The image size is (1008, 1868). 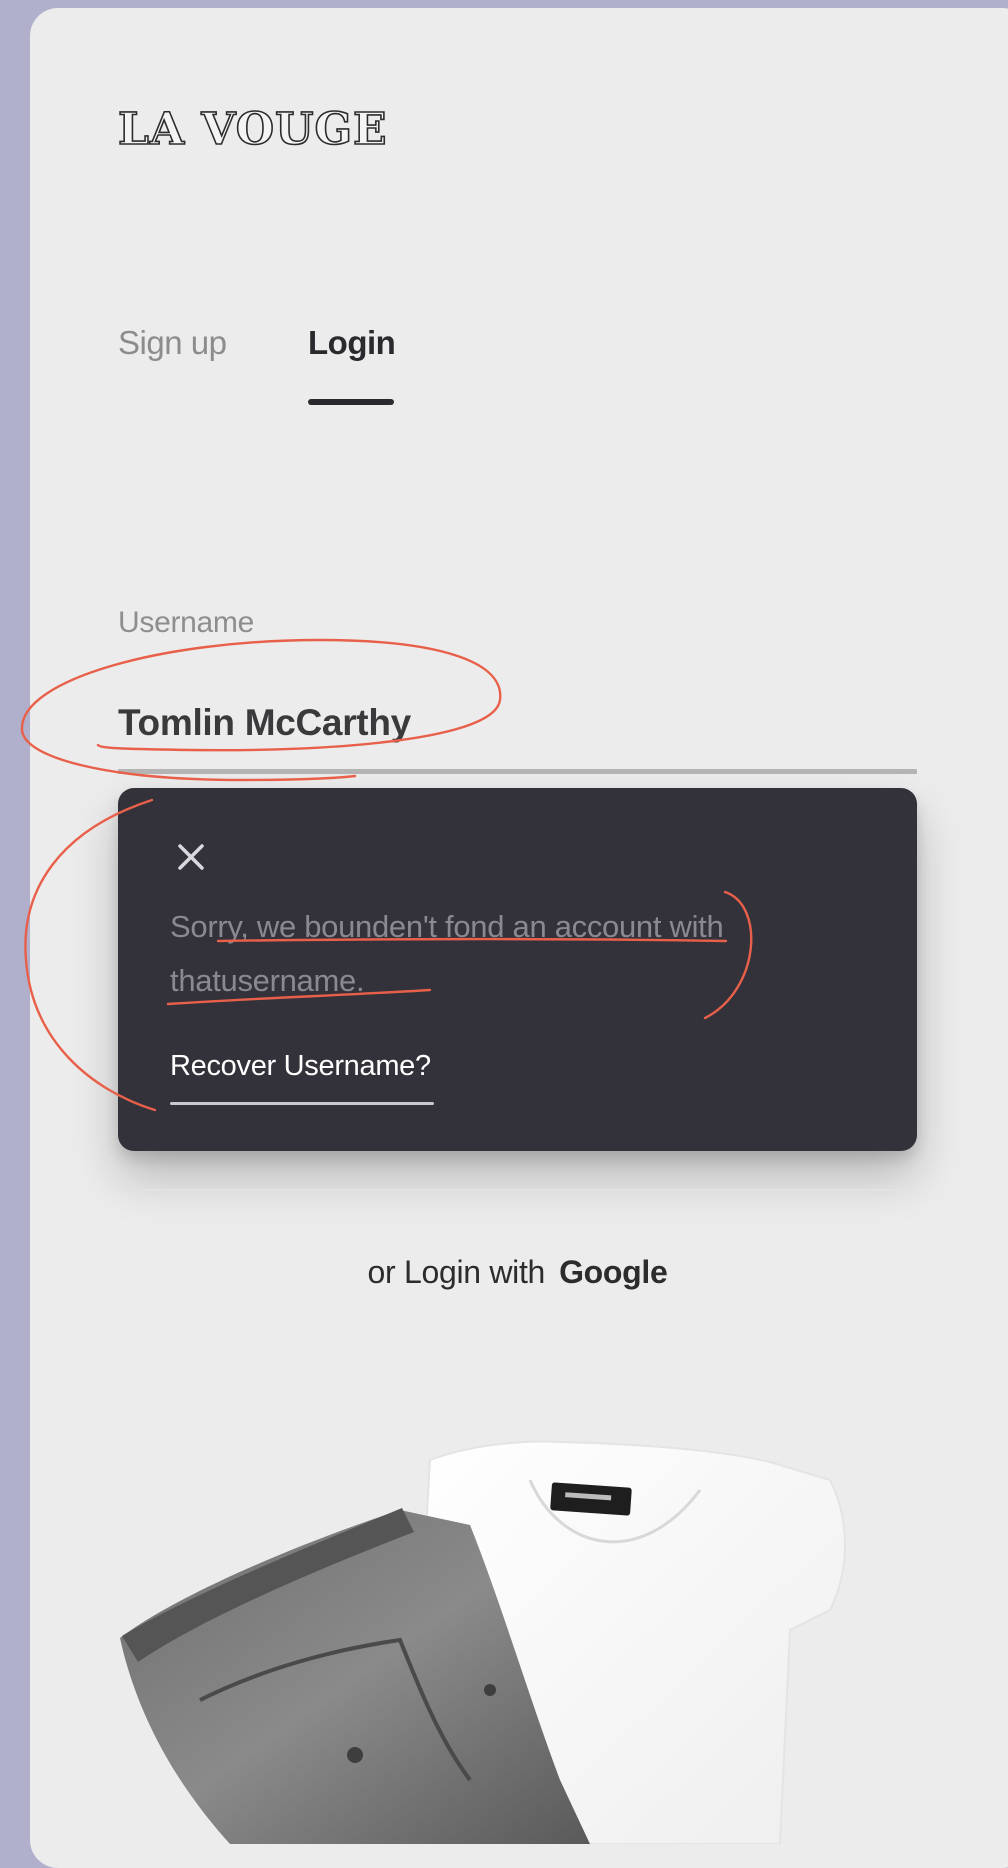 I want to click on username-input-underline, so click(x=517, y=771).